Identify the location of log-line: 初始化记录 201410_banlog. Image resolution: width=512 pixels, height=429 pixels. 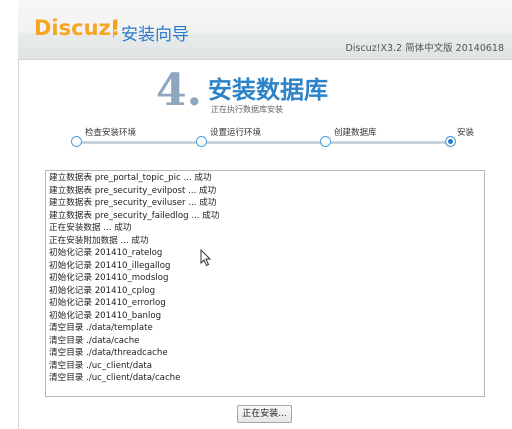
(105, 315).